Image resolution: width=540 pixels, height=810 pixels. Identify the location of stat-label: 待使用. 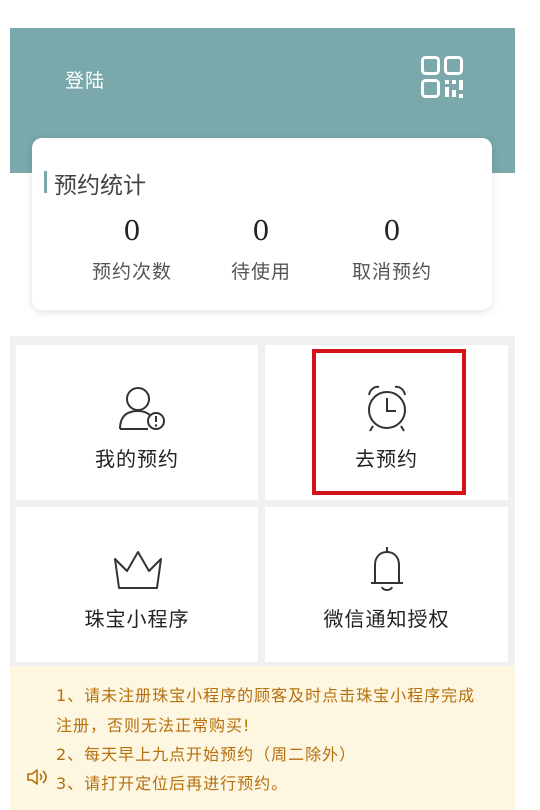
(260, 272).